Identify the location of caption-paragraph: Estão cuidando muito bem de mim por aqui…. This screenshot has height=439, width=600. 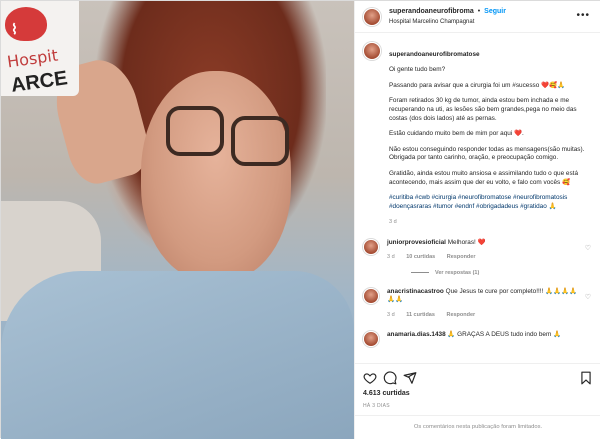
(456, 134).